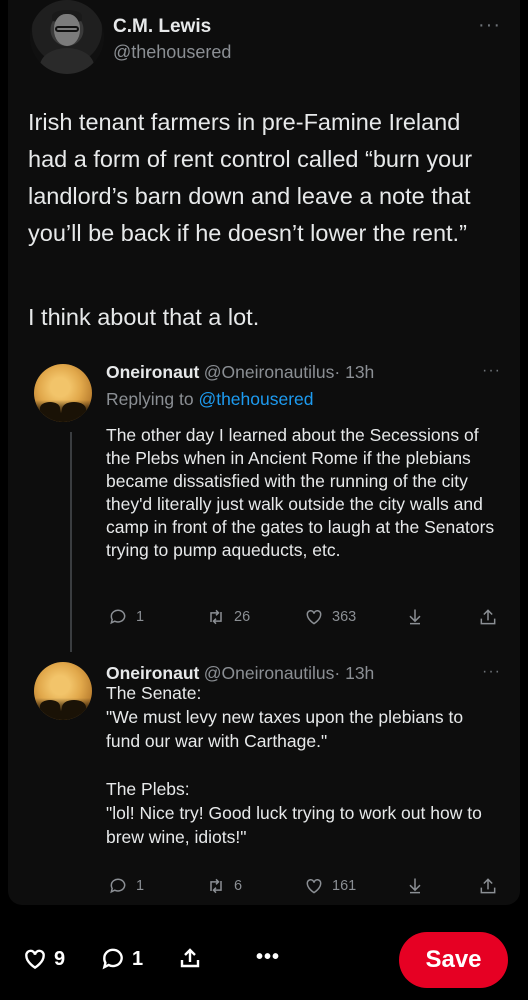  I want to click on reply-author-name: Oneironaut, so click(152, 372).